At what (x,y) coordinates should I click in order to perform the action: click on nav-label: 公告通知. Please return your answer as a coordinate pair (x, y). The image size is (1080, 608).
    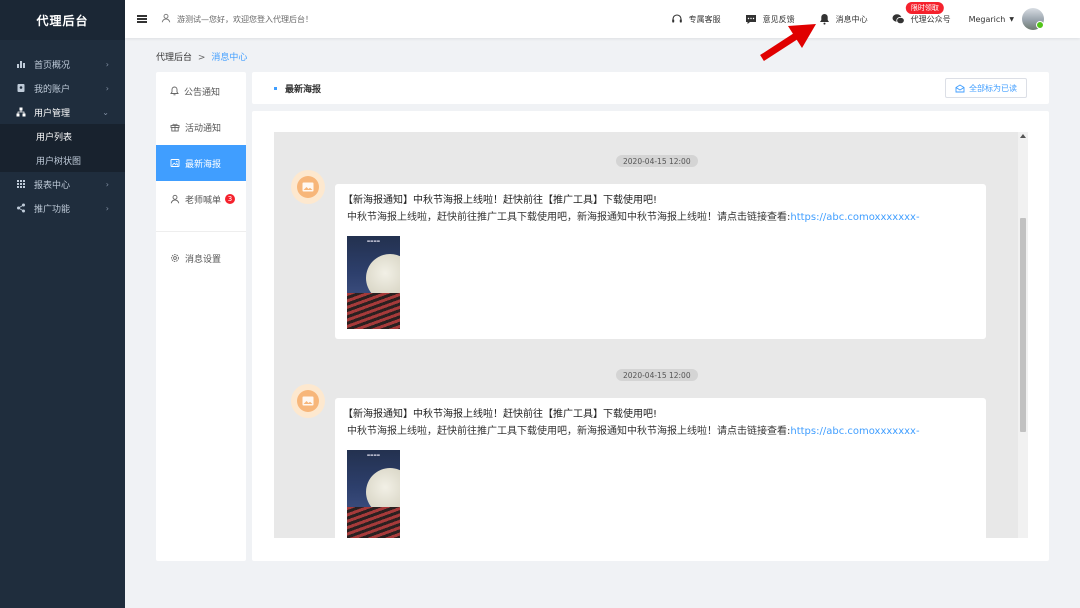
    Looking at the image, I should click on (202, 92).